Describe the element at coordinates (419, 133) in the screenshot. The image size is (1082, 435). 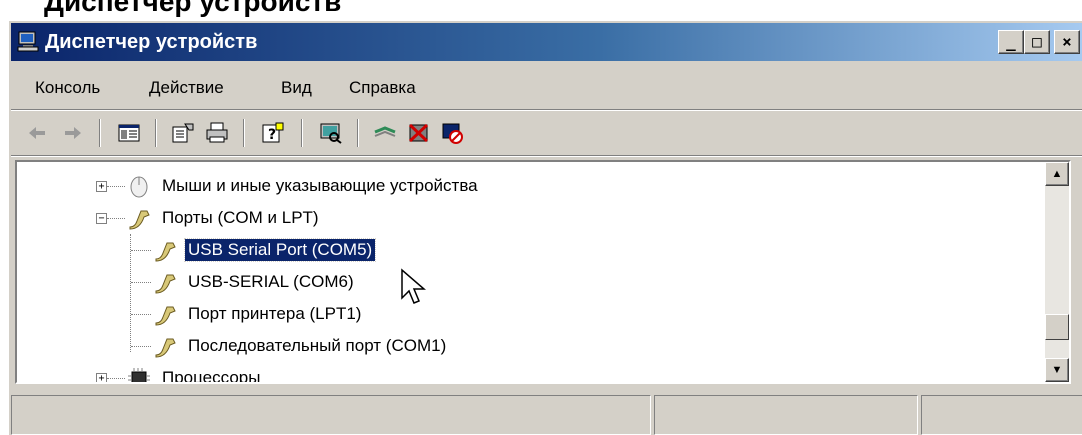
I see `uninstall-icon` at that location.